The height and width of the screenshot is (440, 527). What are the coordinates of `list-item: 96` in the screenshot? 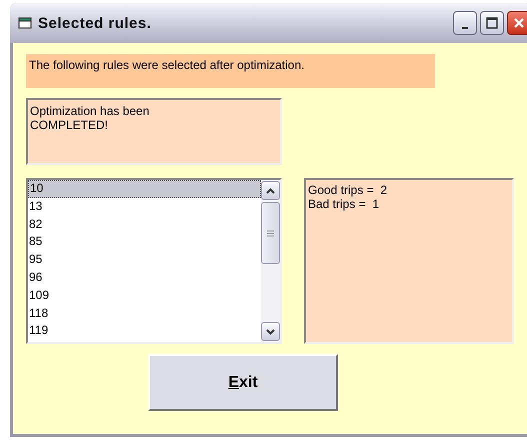 It's located at (144, 277).